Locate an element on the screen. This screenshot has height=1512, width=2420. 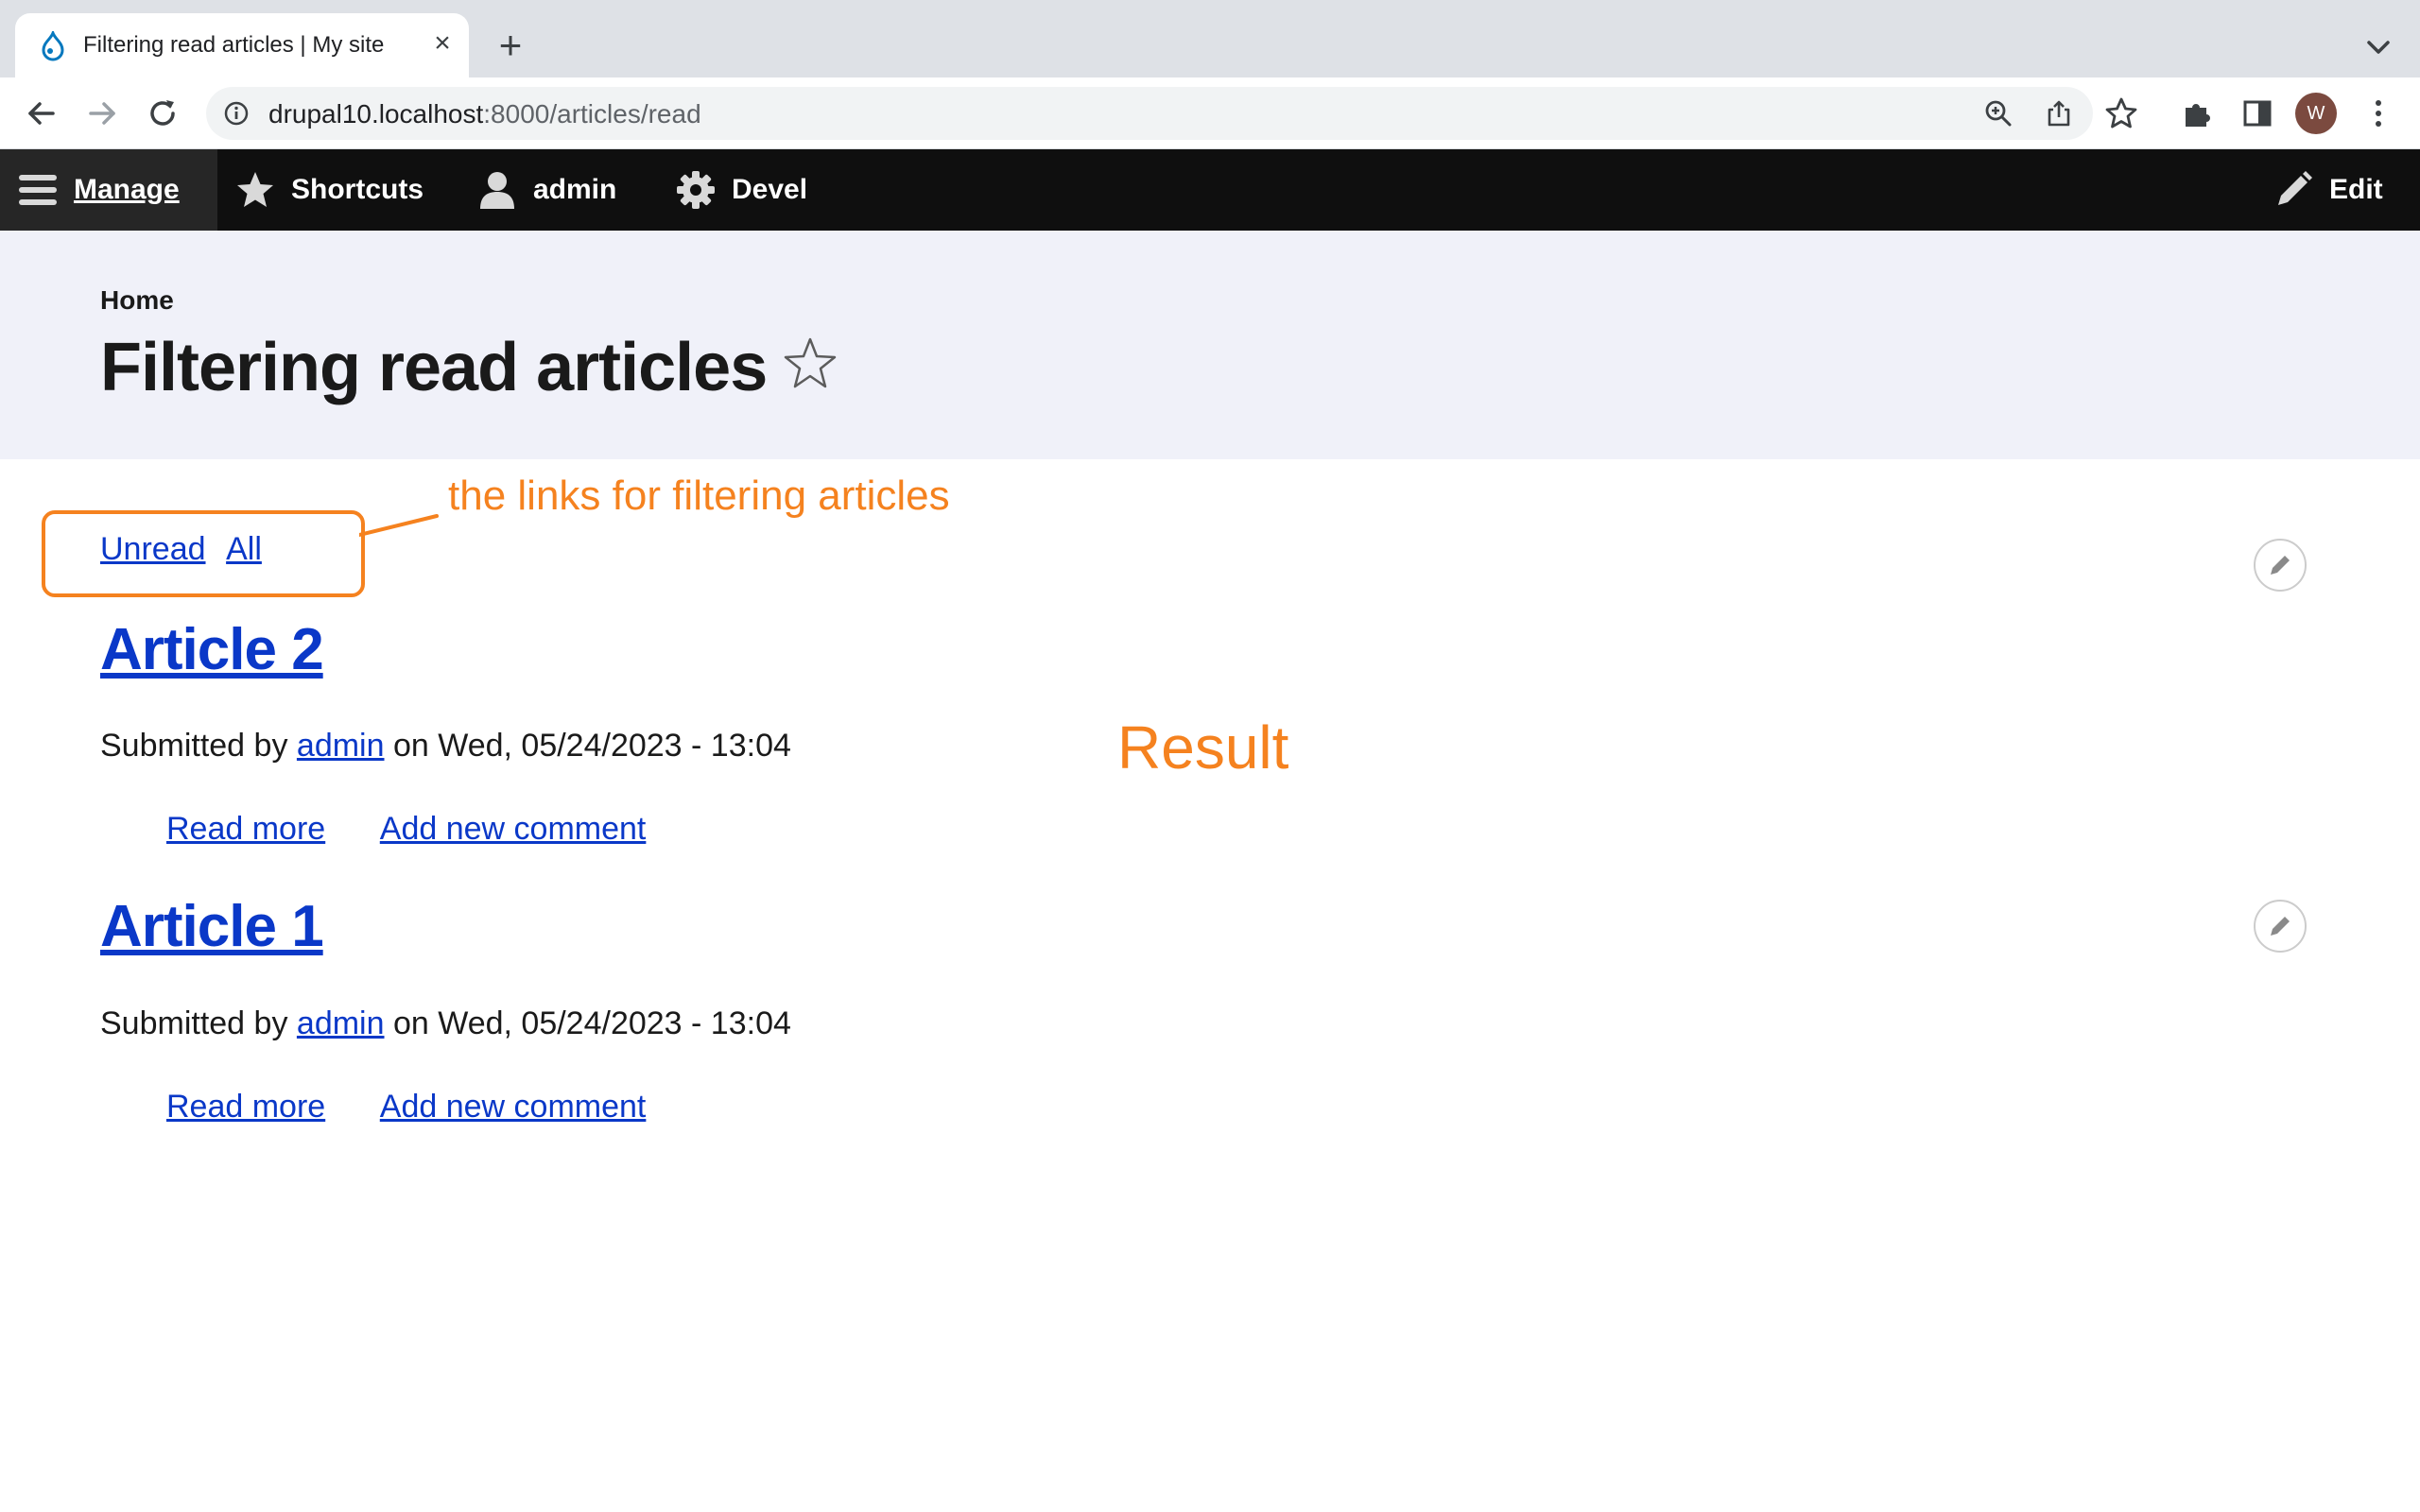
toolbar-devel: Devel is located at coordinates (741, 190).